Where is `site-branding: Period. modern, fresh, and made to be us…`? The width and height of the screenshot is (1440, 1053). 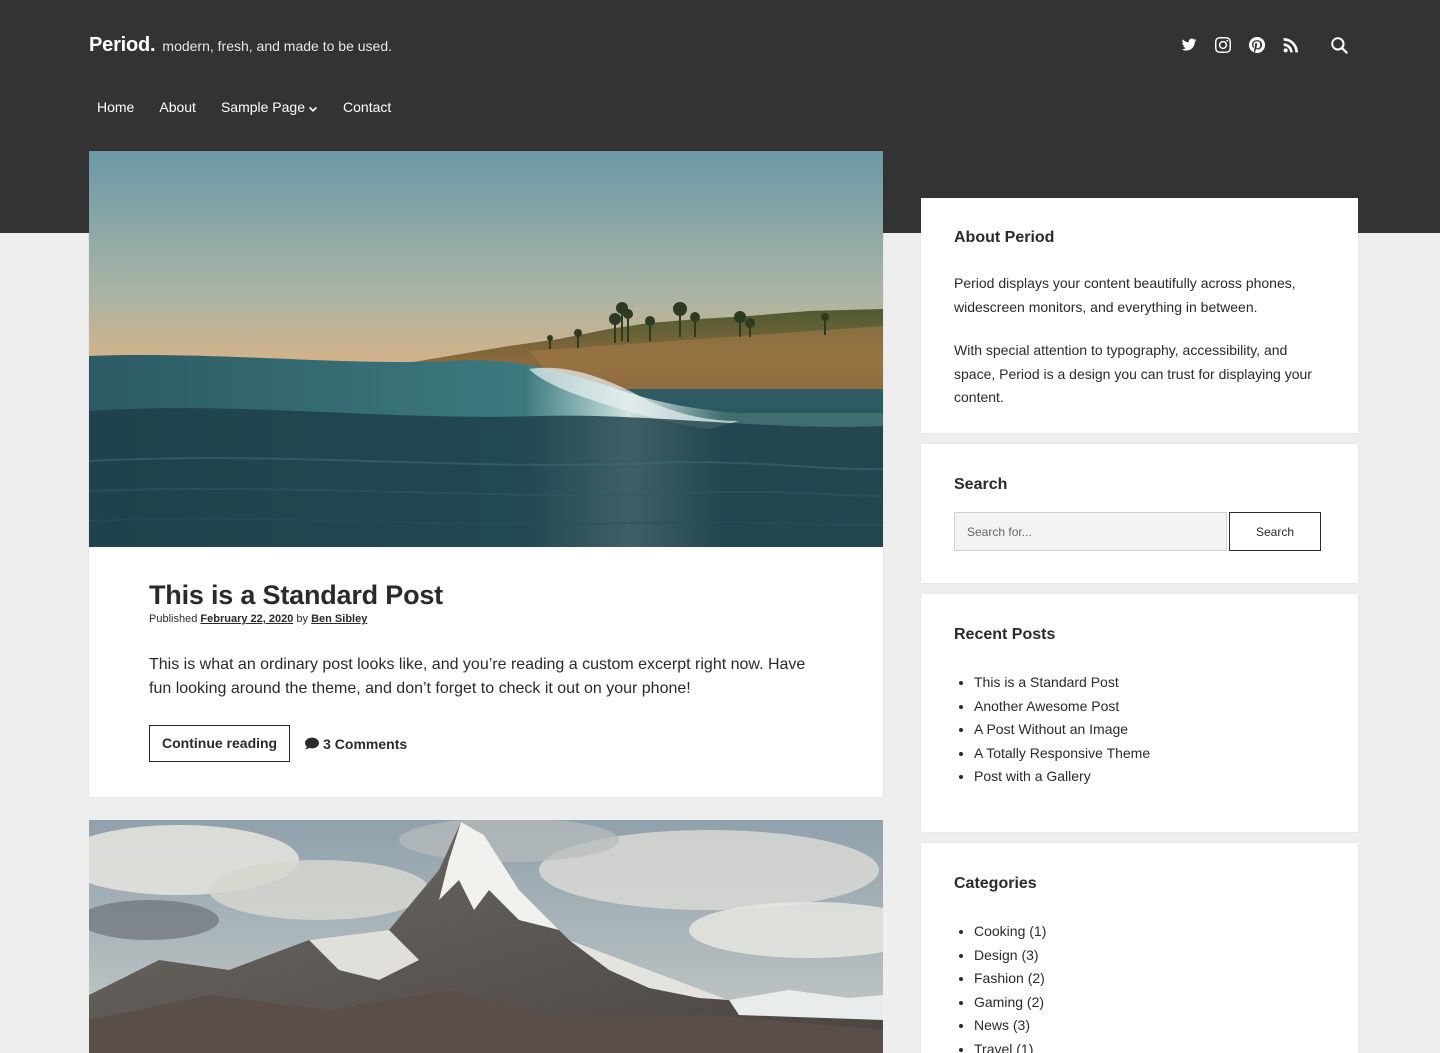 site-branding: Period. modern, fresh, and made to be us… is located at coordinates (240, 45).